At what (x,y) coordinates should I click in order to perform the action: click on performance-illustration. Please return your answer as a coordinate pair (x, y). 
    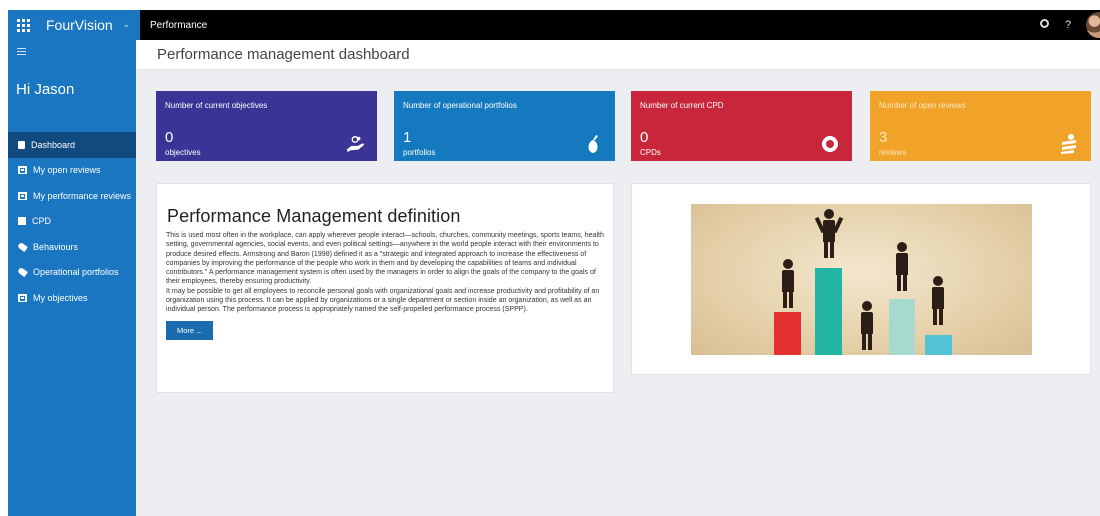
    Looking at the image, I should click on (861, 279).